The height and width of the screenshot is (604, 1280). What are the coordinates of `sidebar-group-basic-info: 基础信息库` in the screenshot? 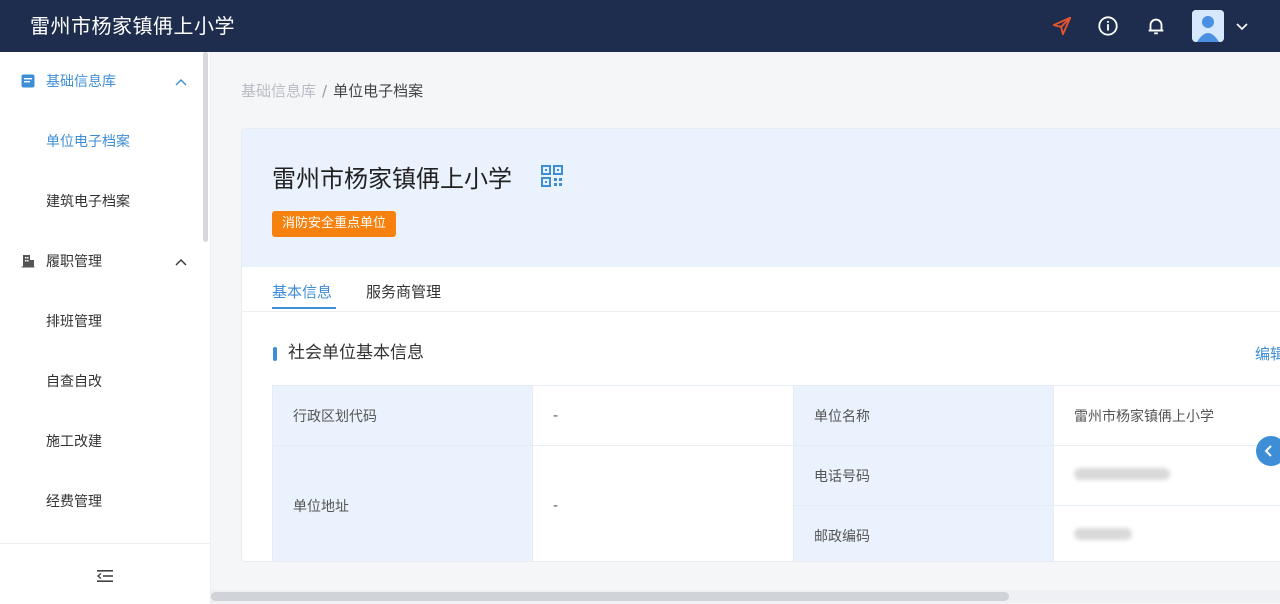 It's located at (101, 82).